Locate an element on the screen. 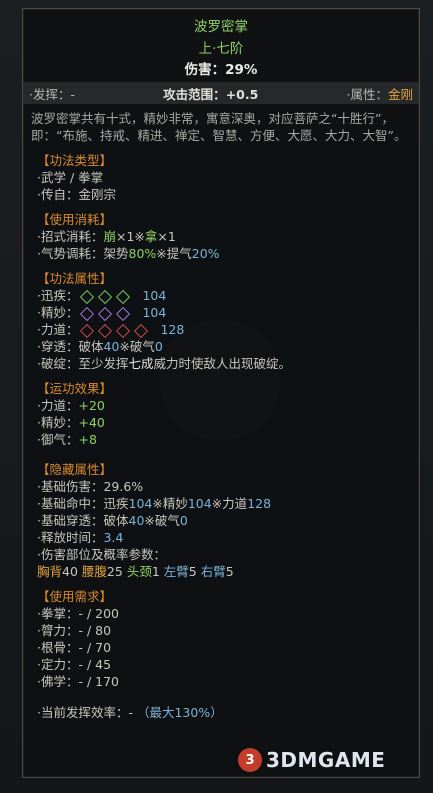 The image size is (433, 793). hit-parts-label: ·伤害部位及概率参数： is located at coordinates (101, 554).